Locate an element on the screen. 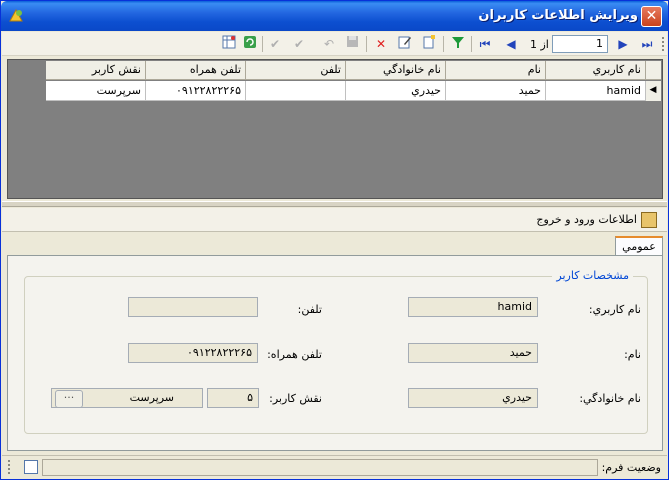 This screenshot has width=669, height=480. login-info-panel-header: اطلاعات ورود و خروج is located at coordinates (334, 220).